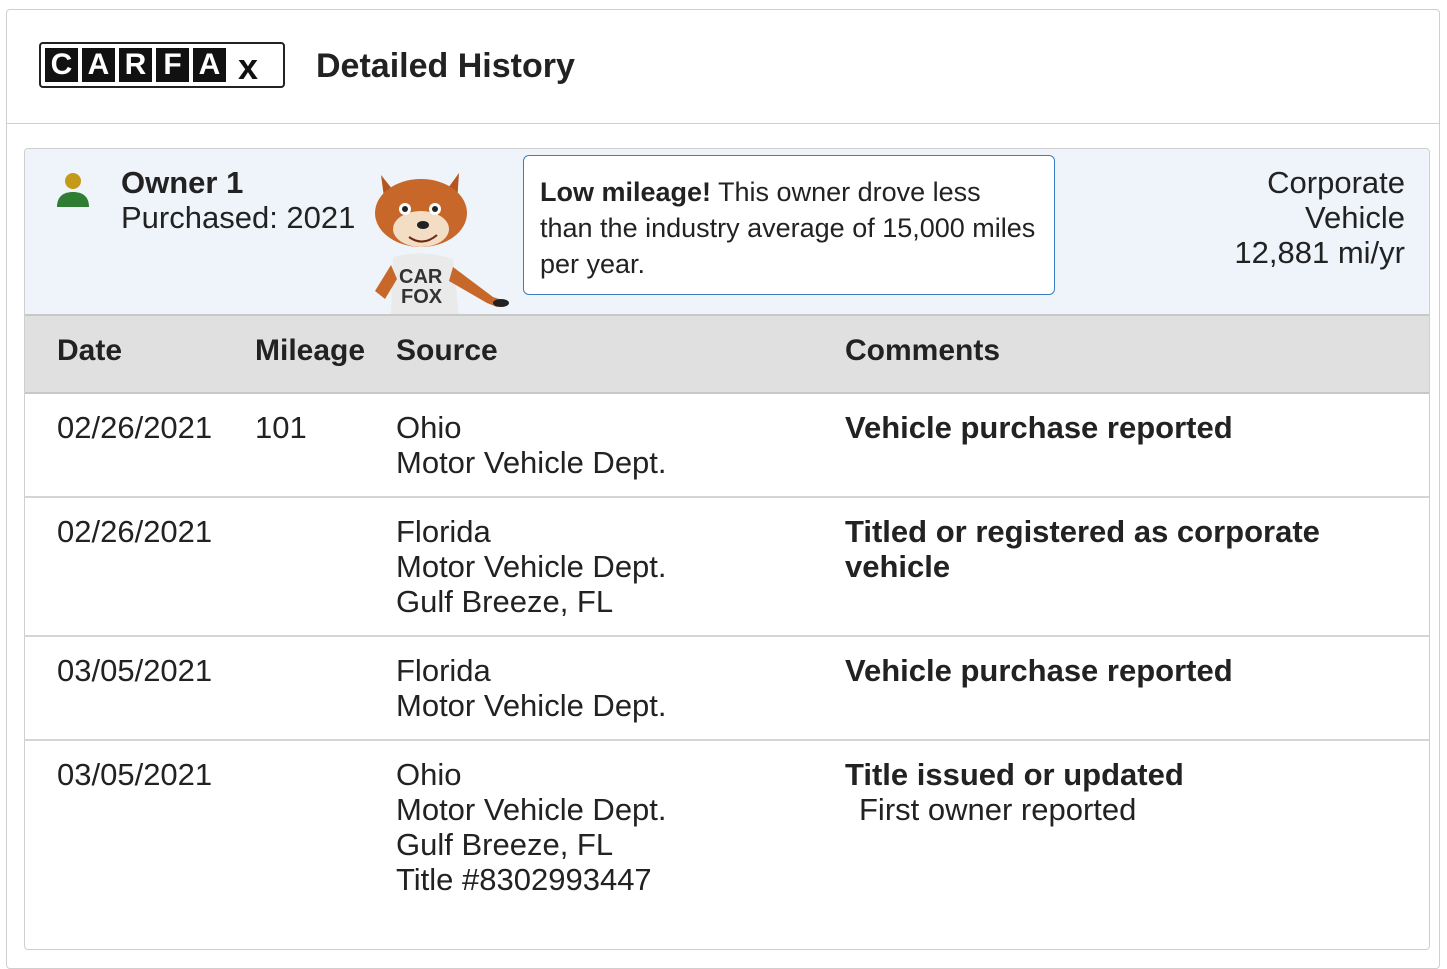  Describe the element at coordinates (61, 65) in the screenshot. I see `logo-letter: C` at that location.